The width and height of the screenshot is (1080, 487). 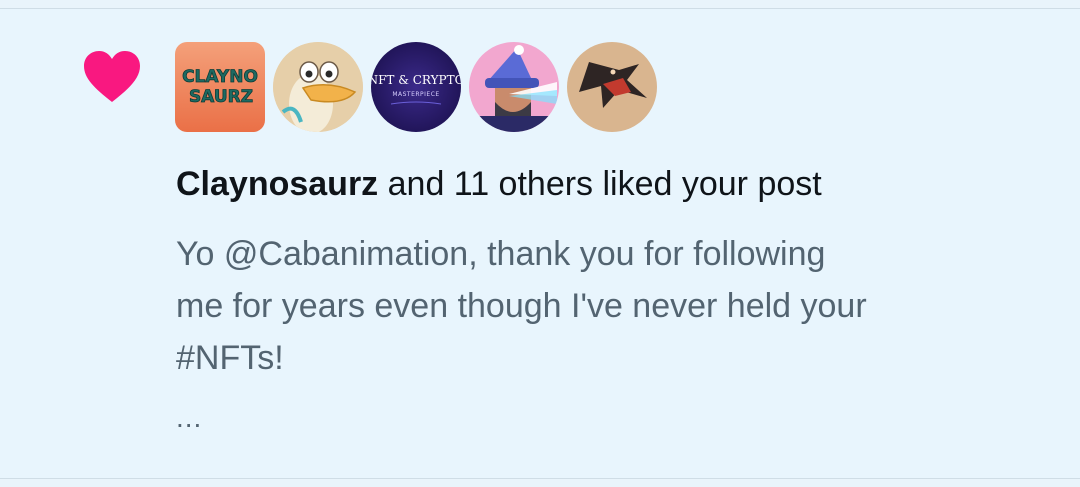 I want to click on wizard-avatar, so click(x=514, y=87).